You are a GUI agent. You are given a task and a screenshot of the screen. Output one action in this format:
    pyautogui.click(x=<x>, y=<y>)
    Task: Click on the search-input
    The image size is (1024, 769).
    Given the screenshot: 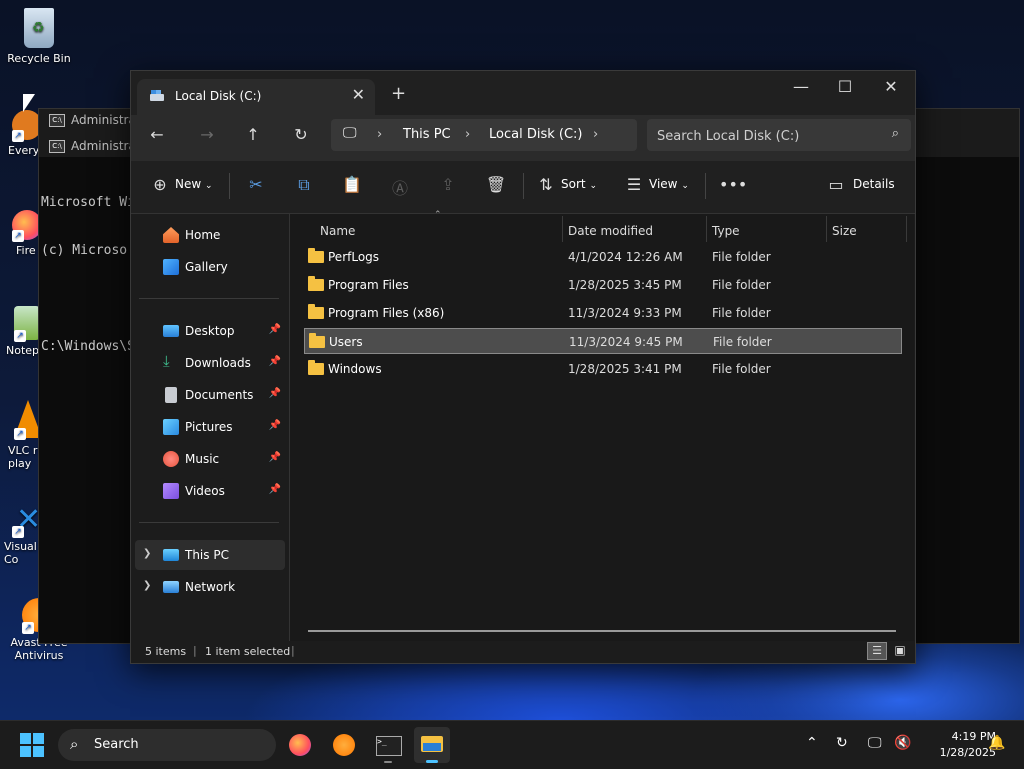 What is the action you would take?
    pyautogui.click(x=767, y=136)
    